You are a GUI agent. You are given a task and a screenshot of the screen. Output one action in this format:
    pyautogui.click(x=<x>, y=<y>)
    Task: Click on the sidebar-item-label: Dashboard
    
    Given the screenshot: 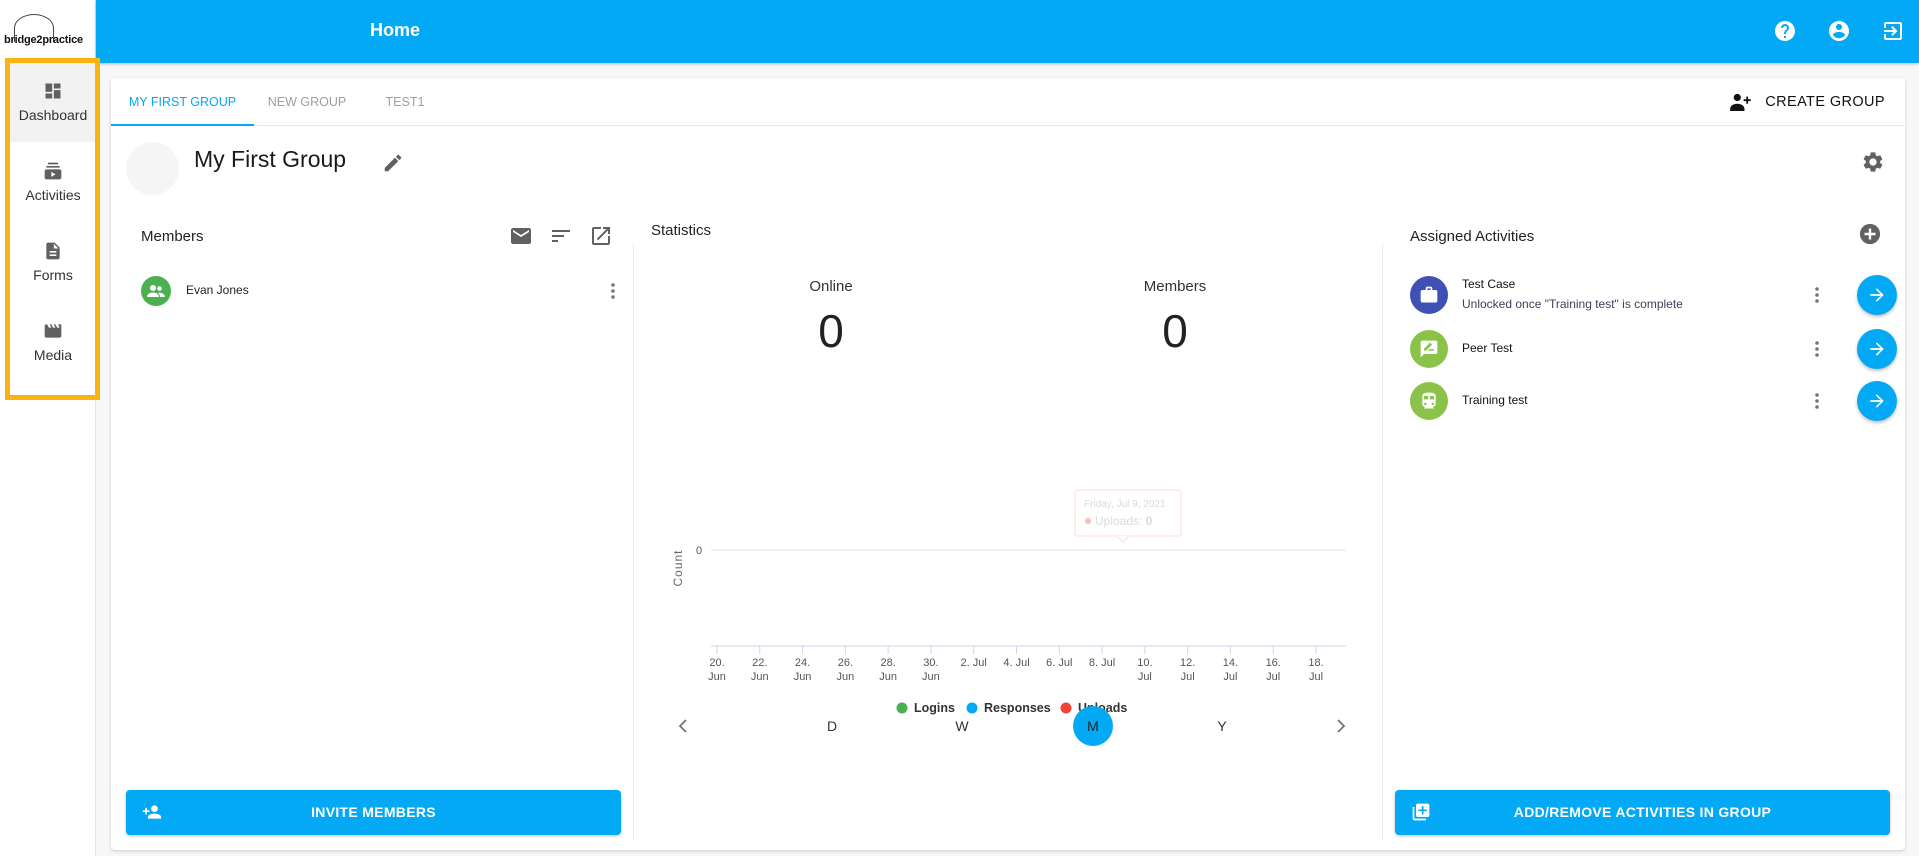 What is the action you would take?
    pyautogui.click(x=53, y=115)
    